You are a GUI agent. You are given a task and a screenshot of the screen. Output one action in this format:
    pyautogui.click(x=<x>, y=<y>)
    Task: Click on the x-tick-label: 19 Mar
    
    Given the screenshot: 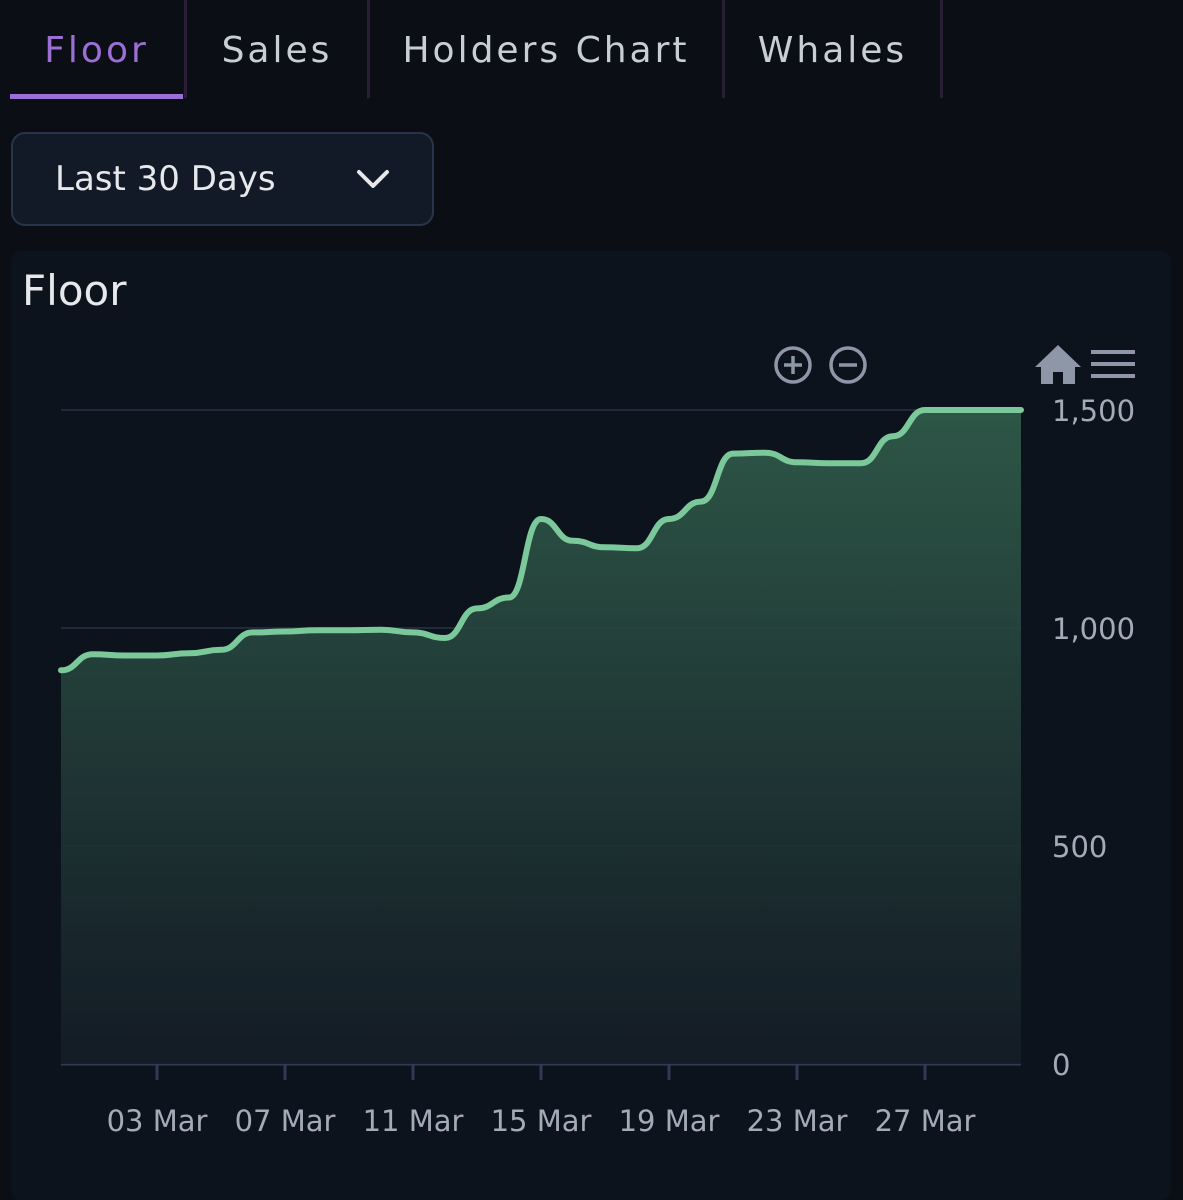 What is the action you would take?
    pyautogui.click(x=669, y=1121)
    